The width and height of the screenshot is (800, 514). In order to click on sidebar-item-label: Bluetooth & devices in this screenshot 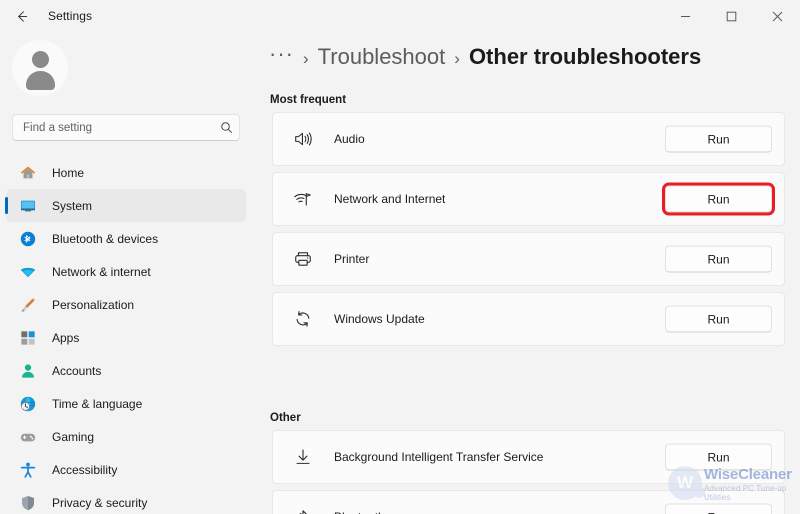, I will do `click(105, 238)`.